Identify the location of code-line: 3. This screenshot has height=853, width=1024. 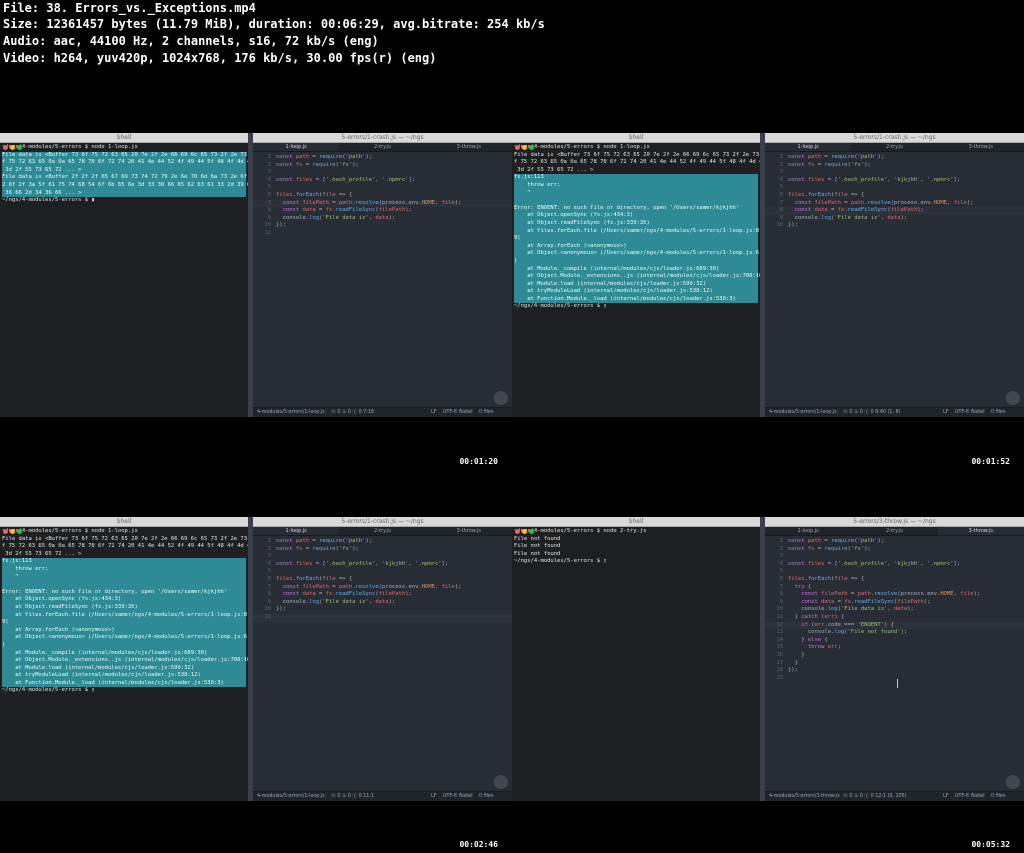
(894, 173).